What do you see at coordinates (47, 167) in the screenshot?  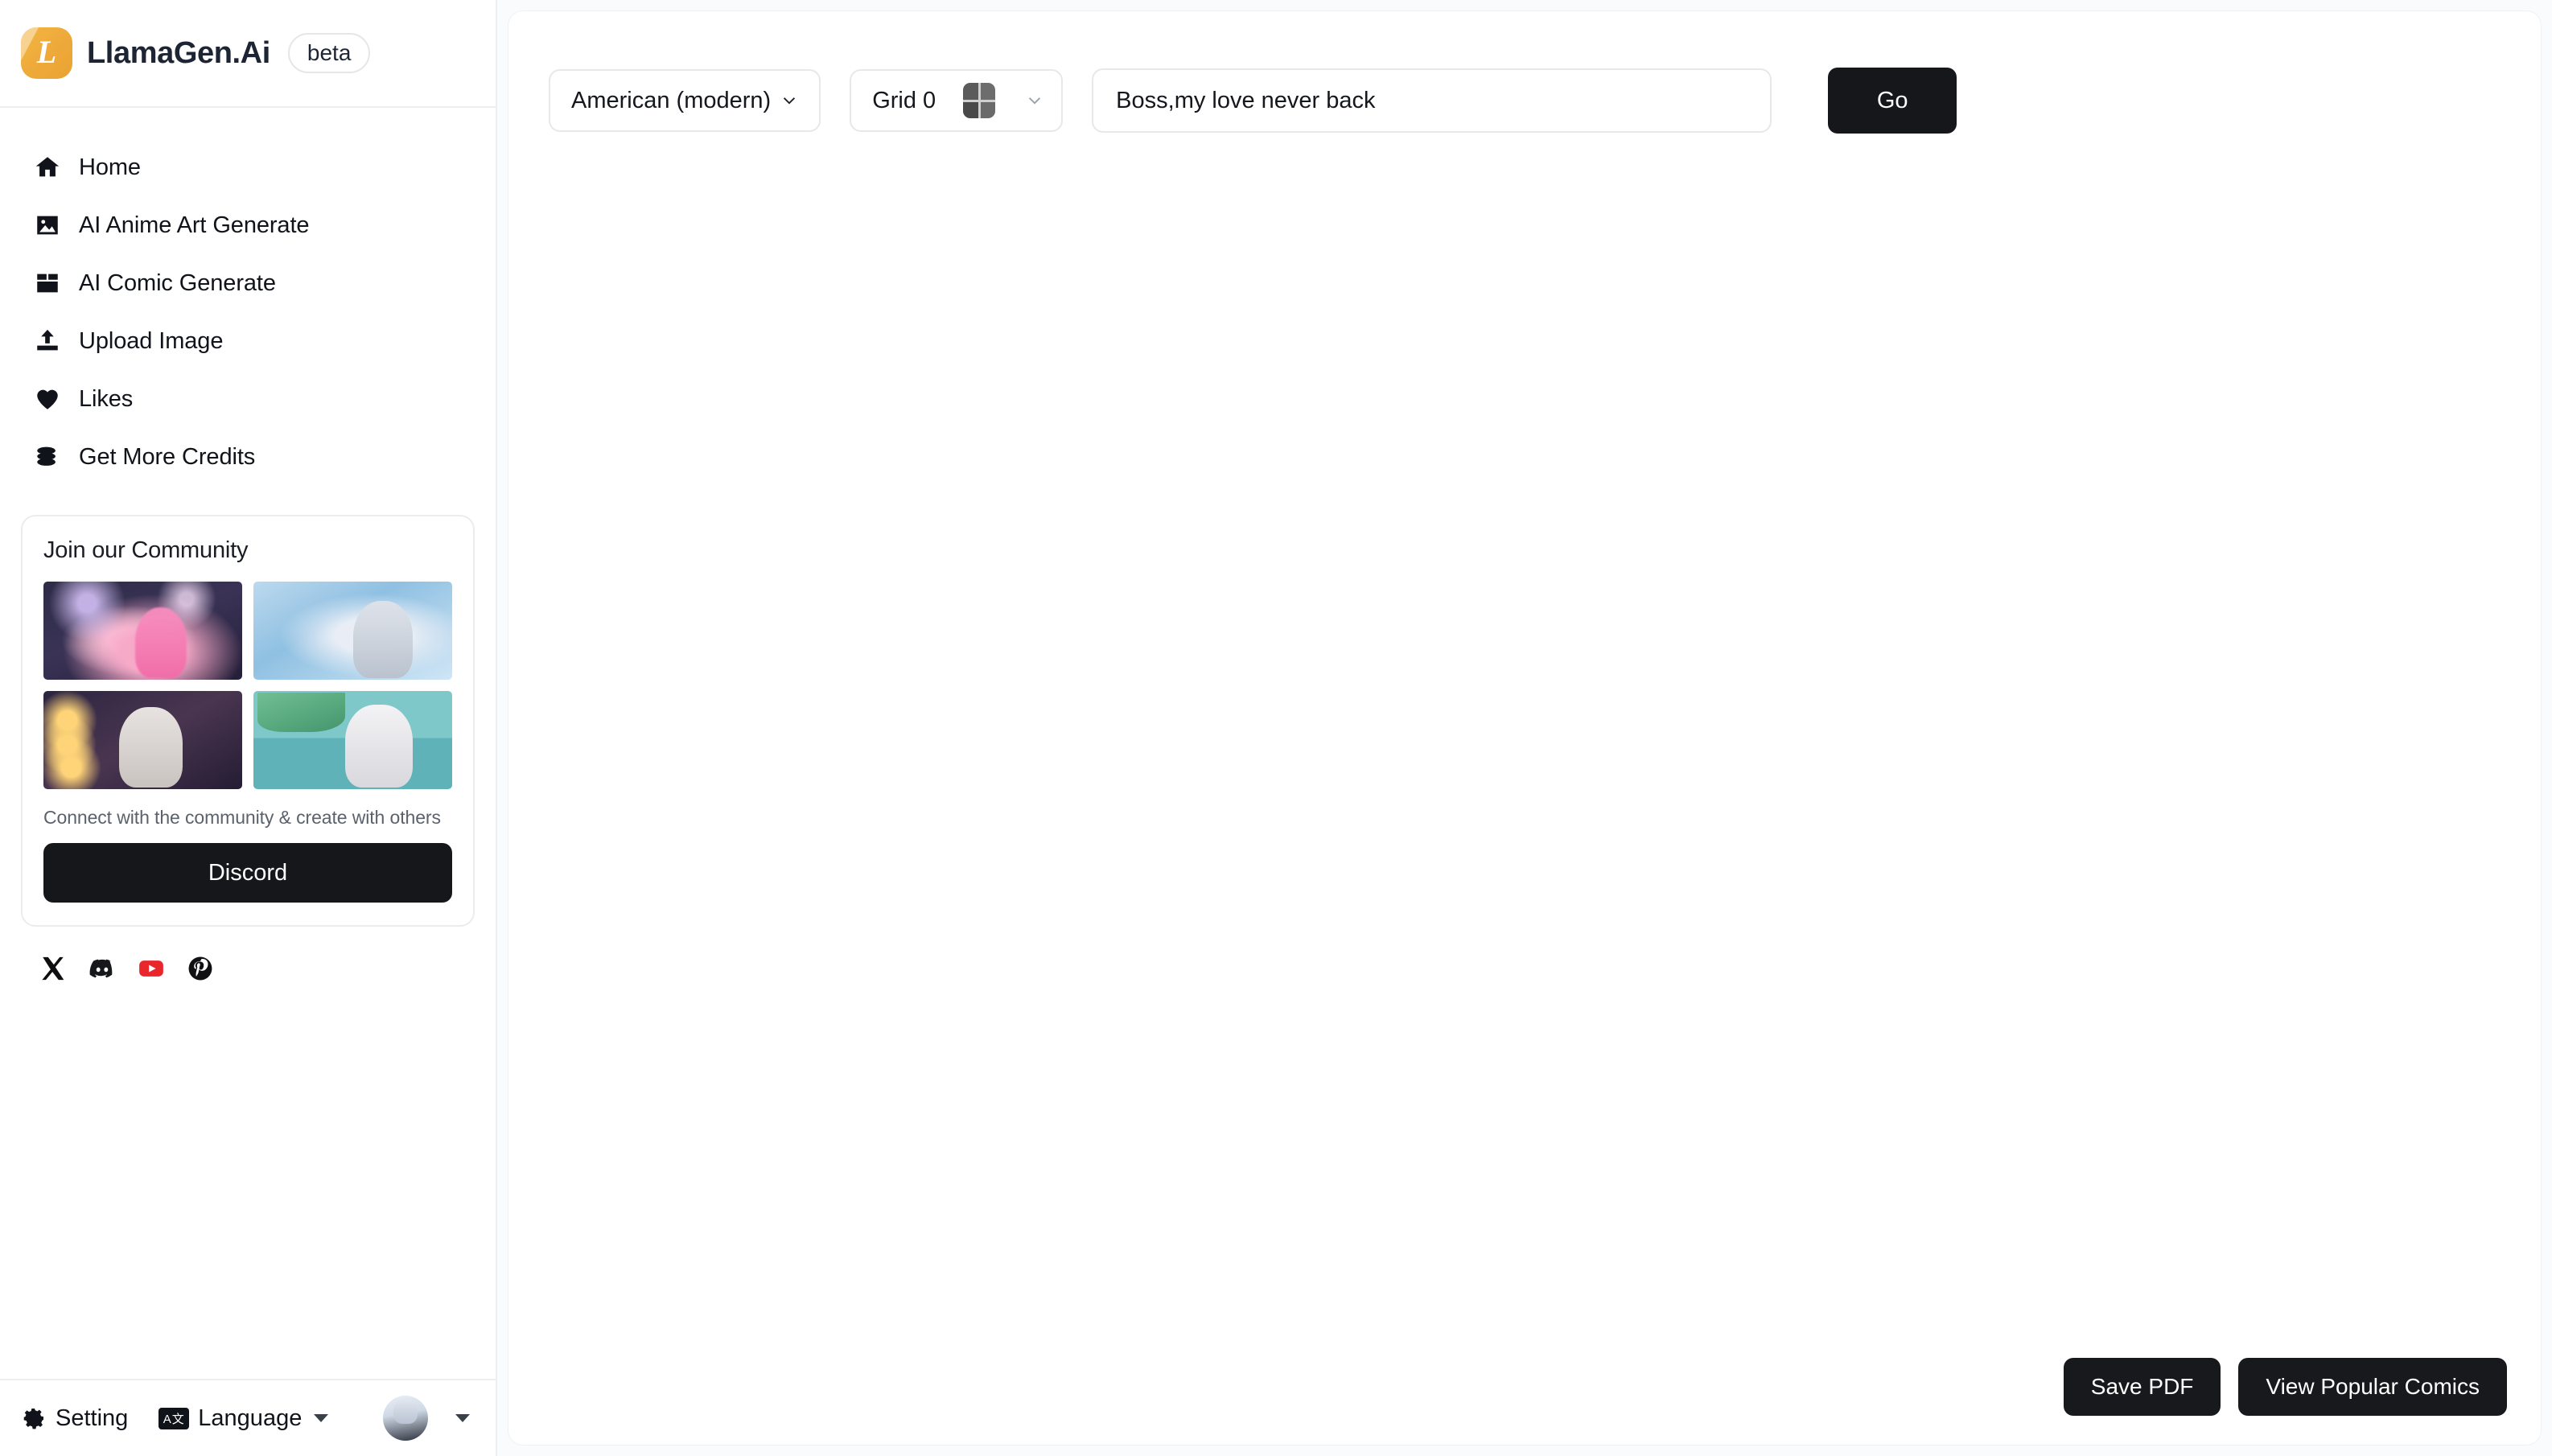 I see `home-icon` at bounding box center [47, 167].